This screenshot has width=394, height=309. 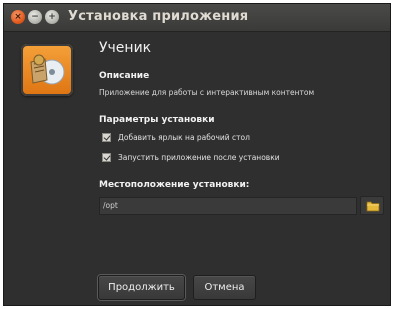 I want to click on location-heading: Местоположение установки:, so click(x=174, y=185).